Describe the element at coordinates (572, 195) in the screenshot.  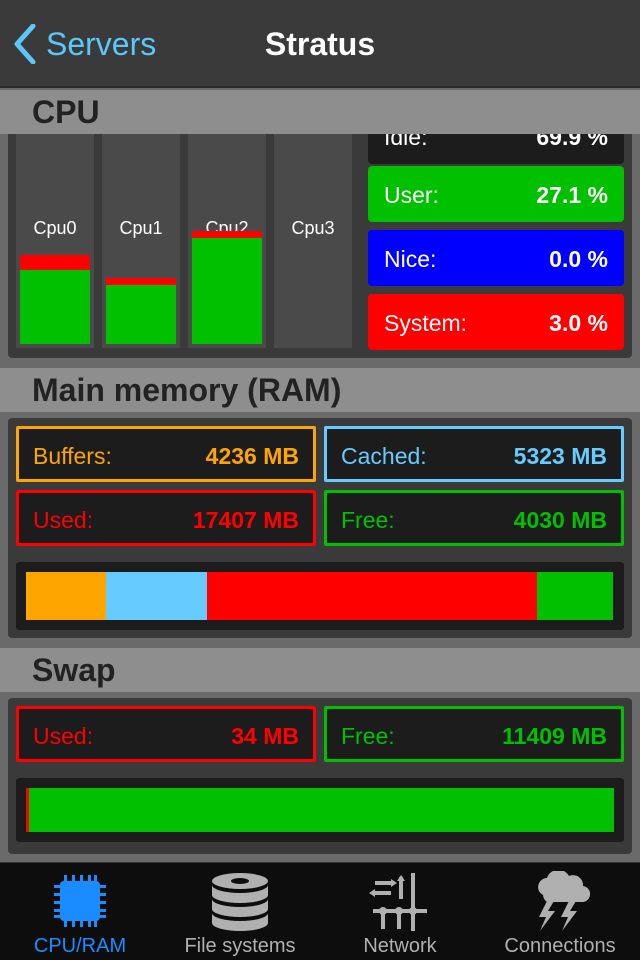
I see `user-value: 27.1 %` at that location.